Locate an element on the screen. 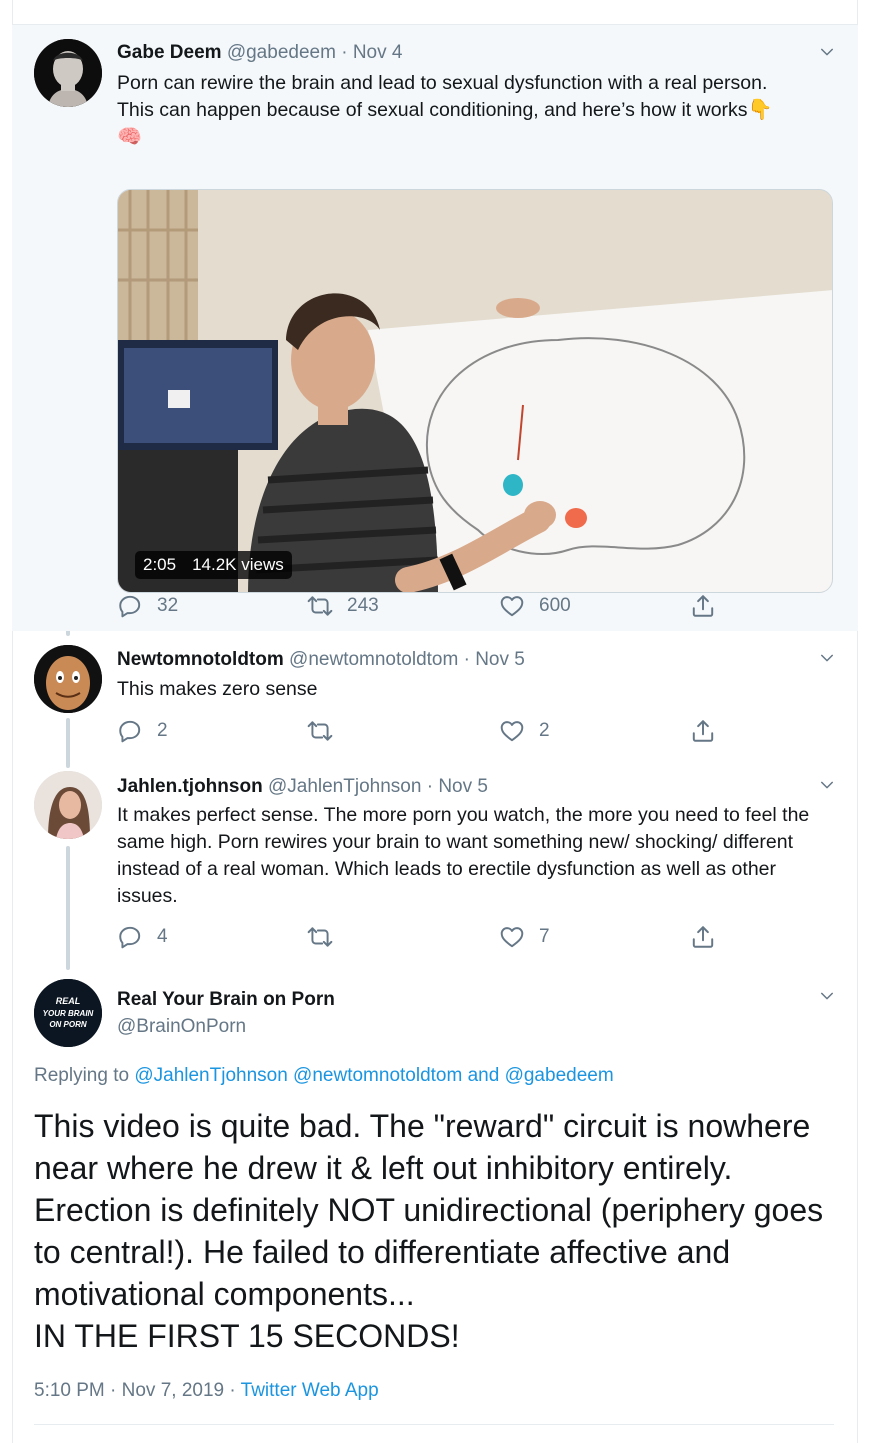 Image resolution: width=874 pixels, height=1443 pixels. display-name: Jahlen.tjohnson is located at coordinates (190, 786).